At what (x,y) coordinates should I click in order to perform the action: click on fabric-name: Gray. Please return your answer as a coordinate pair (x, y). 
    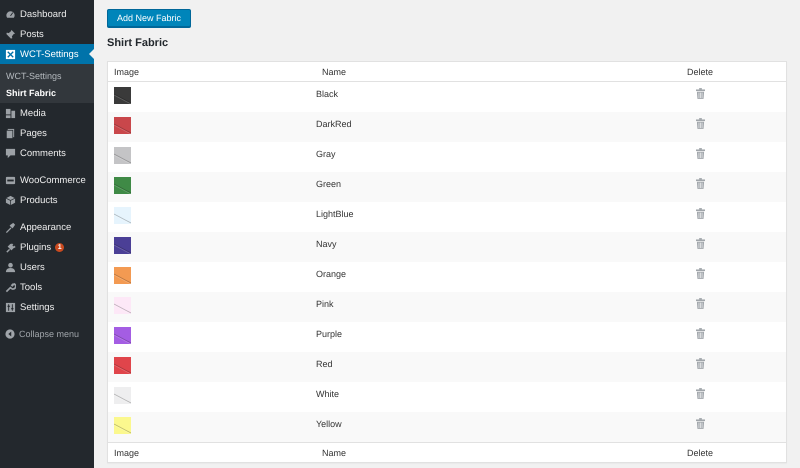
    Looking at the image, I should click on (326, 154).